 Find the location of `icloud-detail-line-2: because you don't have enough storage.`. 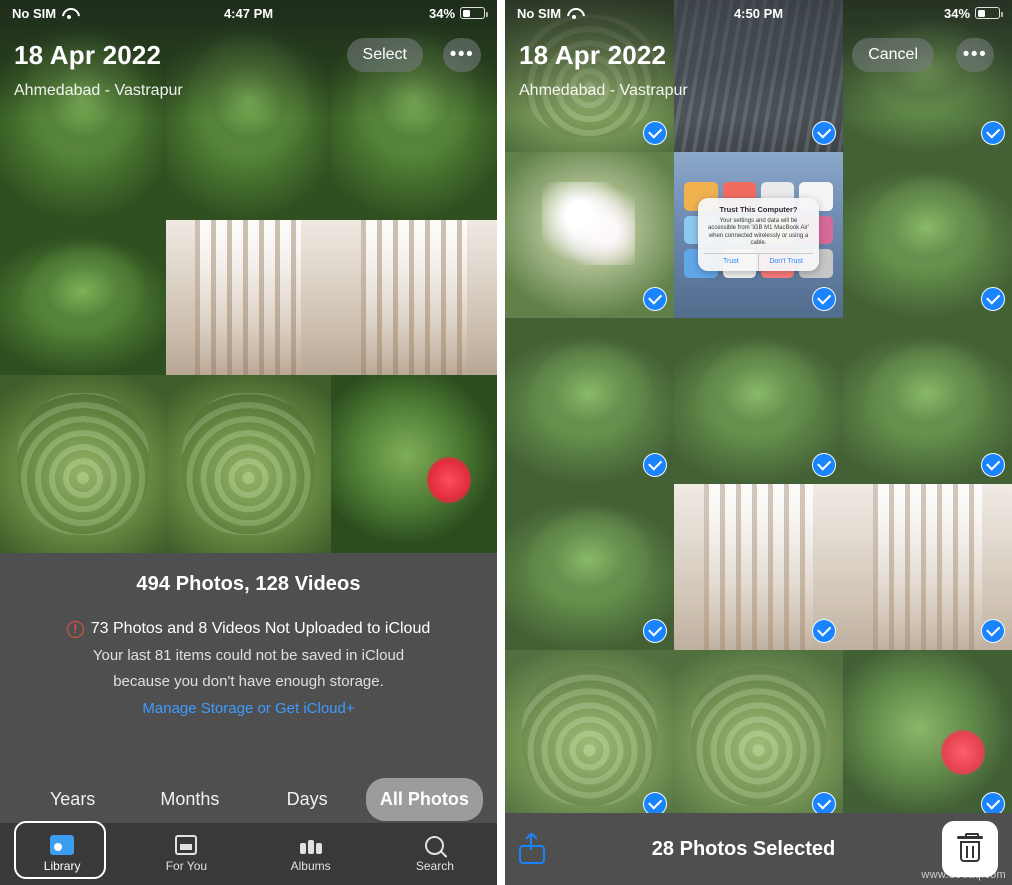

icloud-detail-line-2: because you don't have enough storage. is located at coordinates (248, 681).